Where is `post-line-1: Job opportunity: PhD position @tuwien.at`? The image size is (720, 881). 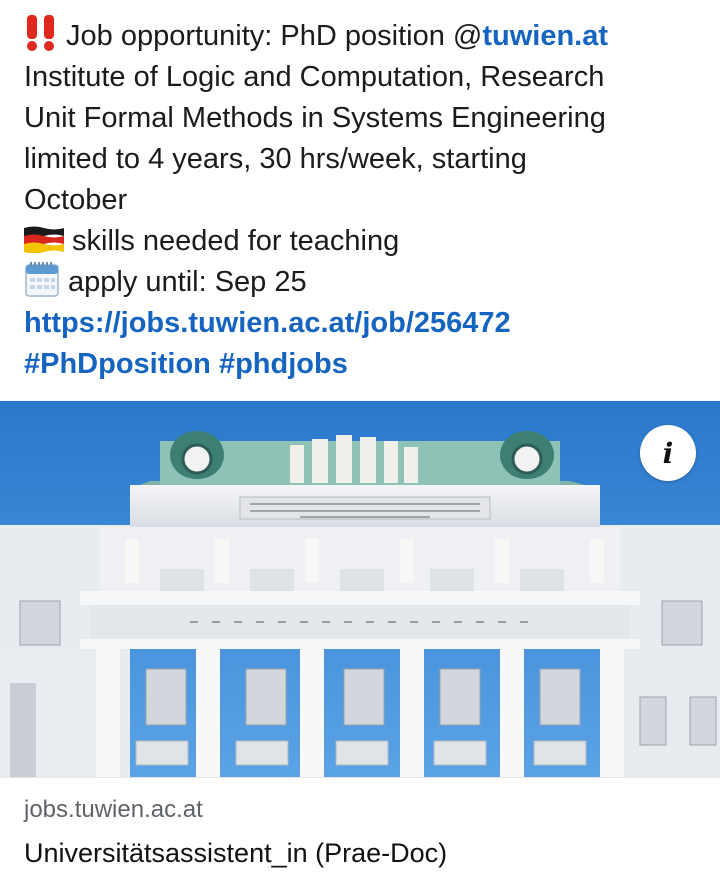
post-line-1: Job opportunity: PhD position @tuwien.at is located at coordinates (364, 36).